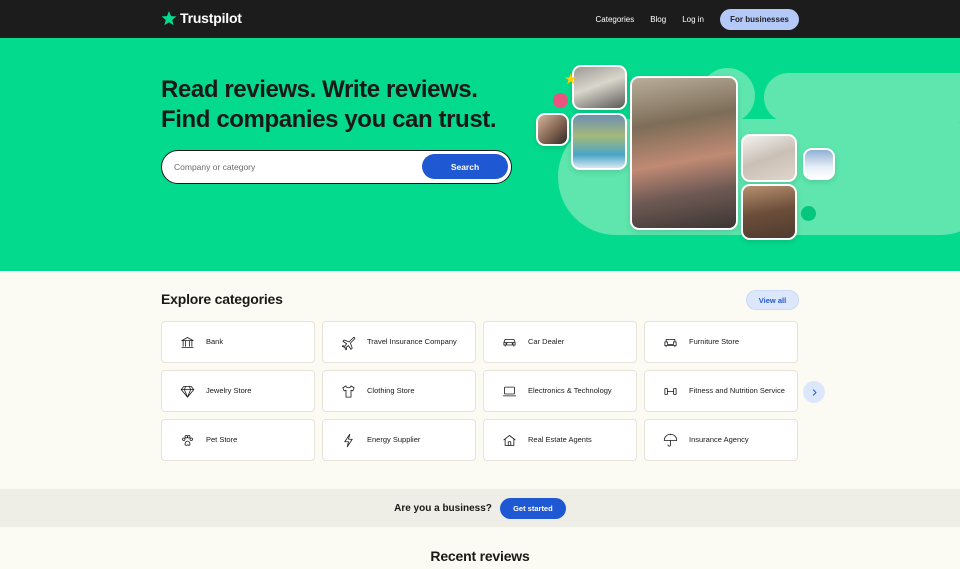 The width and height of the screenshot is (960, 569). What do you see at coordinates (329, 119) in the screenshot?
I see `headline-line-2: Find companies you can trust.` at bounding box center [329, 119].